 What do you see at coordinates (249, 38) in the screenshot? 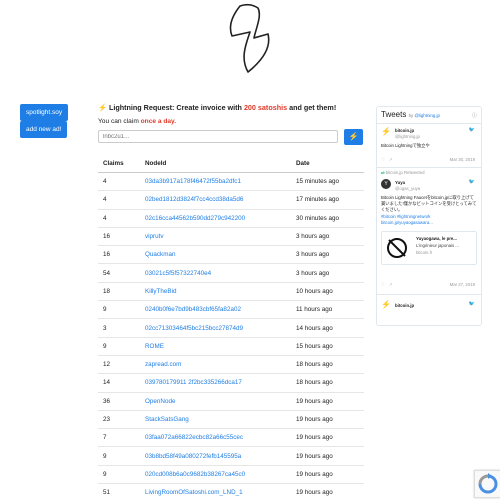
I see `lightning-logo` at bounding box center [249, 38].